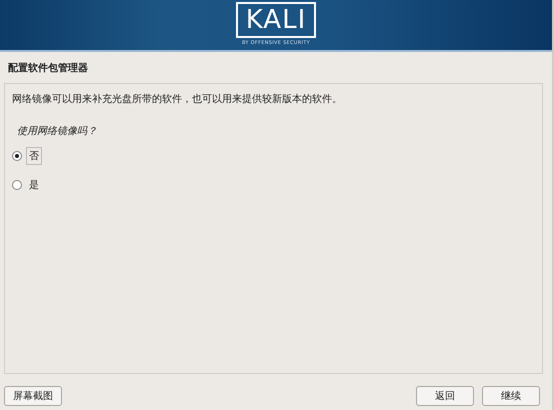 The height and width of the screenshot is (410, 554). I want to click on radio-option: 是, so click(27, 185).